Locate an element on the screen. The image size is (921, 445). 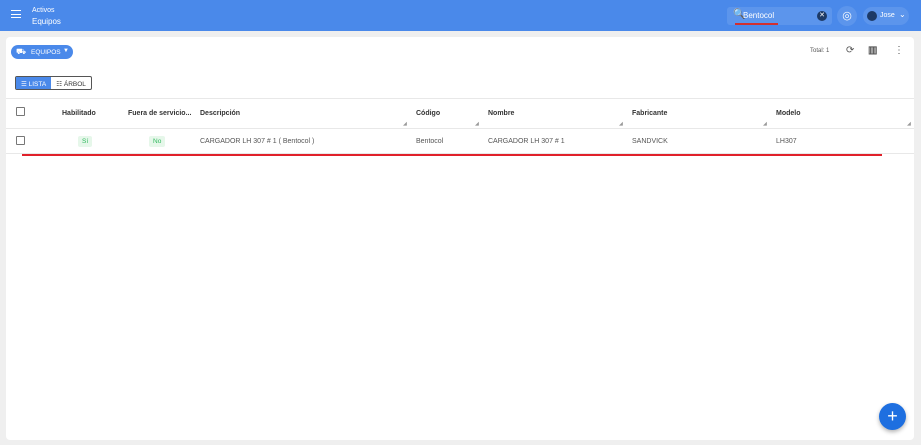
avatar is located at coordinates (872, 16).